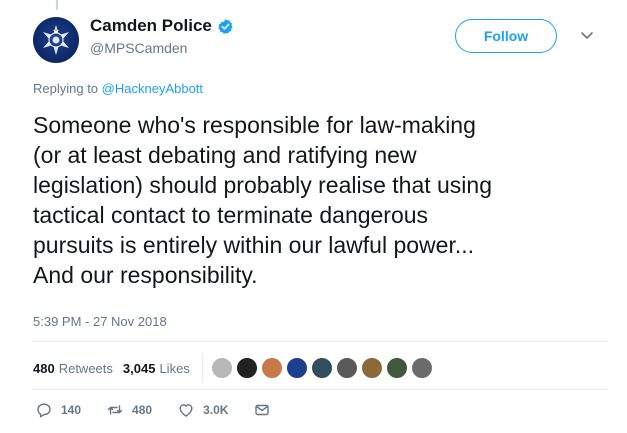 The image size is (627, 433). Describe the element at coordinates (225, 26) in the screenshot. I see `verified-badge-icon` at that location.